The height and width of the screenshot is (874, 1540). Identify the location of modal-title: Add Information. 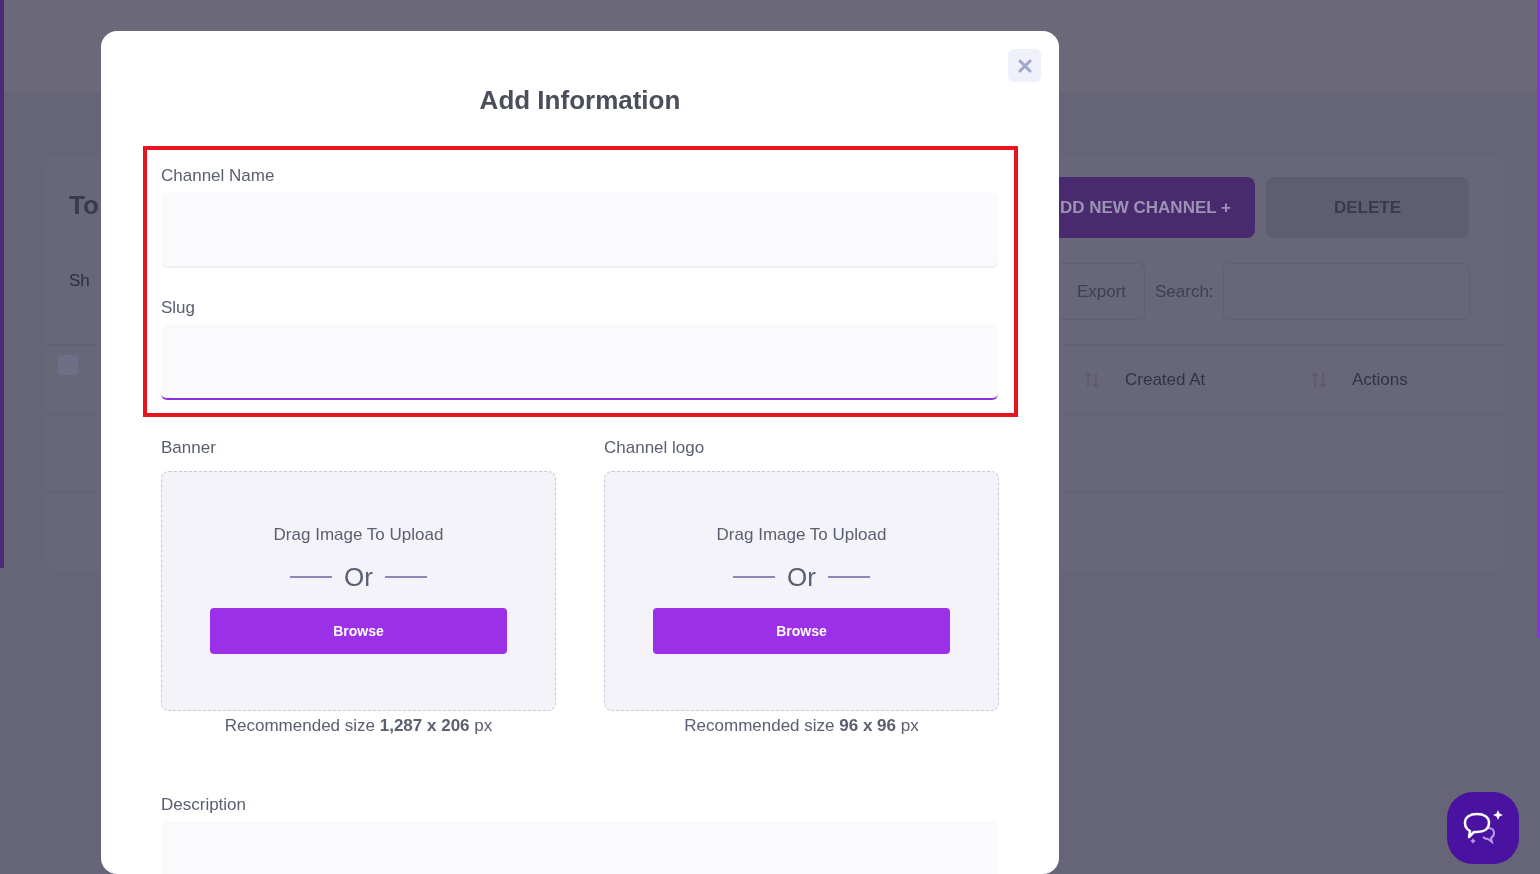
(580, 100).